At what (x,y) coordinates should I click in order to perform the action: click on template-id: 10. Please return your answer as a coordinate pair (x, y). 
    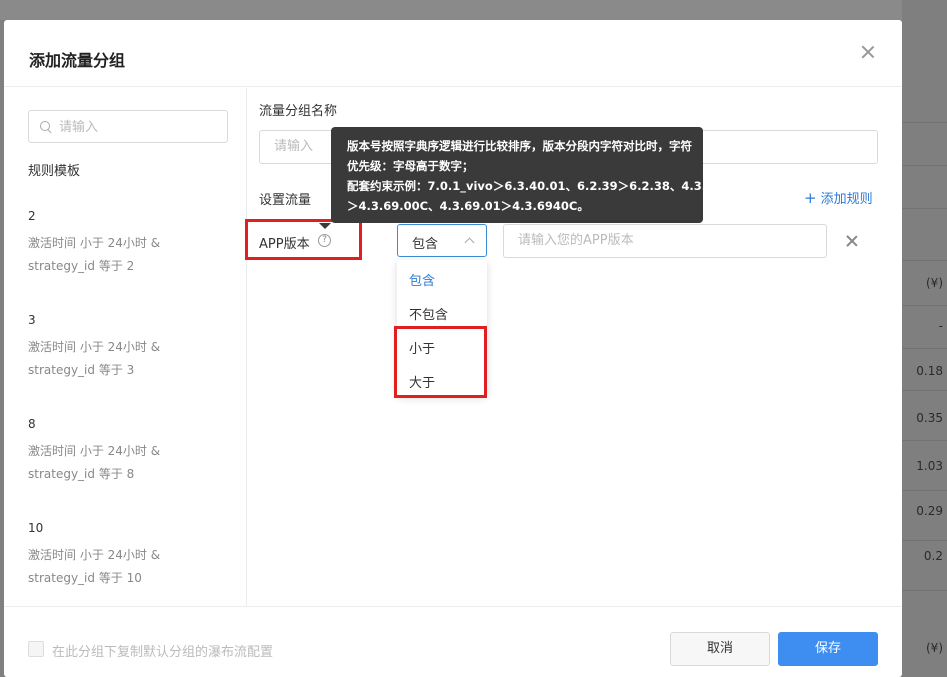
    Looking at the image, I should click on (36, 528).